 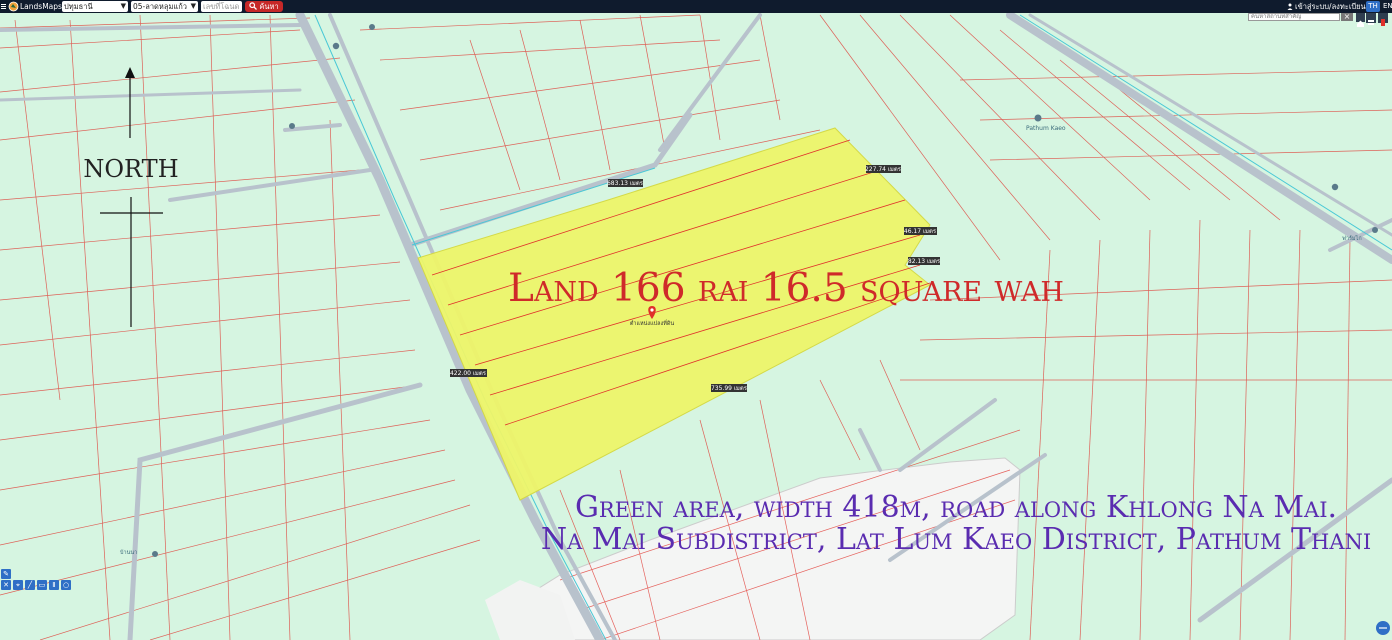 I want to click on north-label: NORTH, so click(x=130, y=169).